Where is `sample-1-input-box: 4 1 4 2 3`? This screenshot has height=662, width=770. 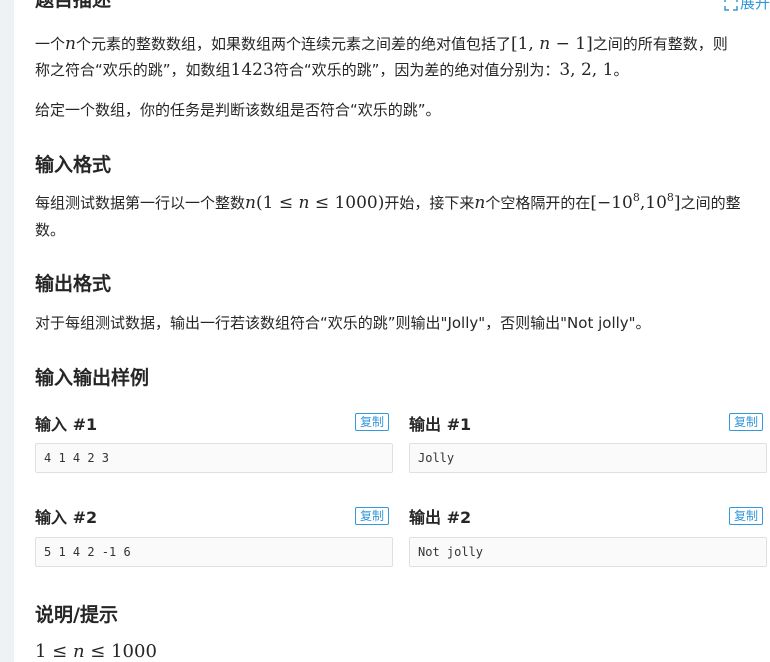
sample-1-input-box: 4 1 4 2 3 is located at coordinates (214, 458).